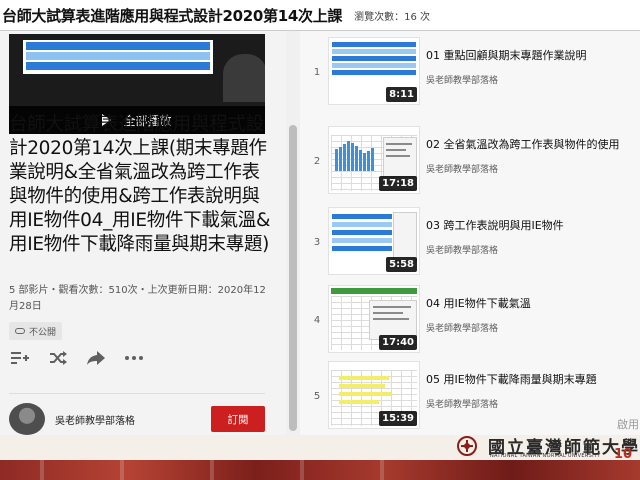 This screenshot has width=640, height=480. Describe the element at coordinates (628, 424) in the screenshot. I see `activation-watermark: 啟用` at that location.